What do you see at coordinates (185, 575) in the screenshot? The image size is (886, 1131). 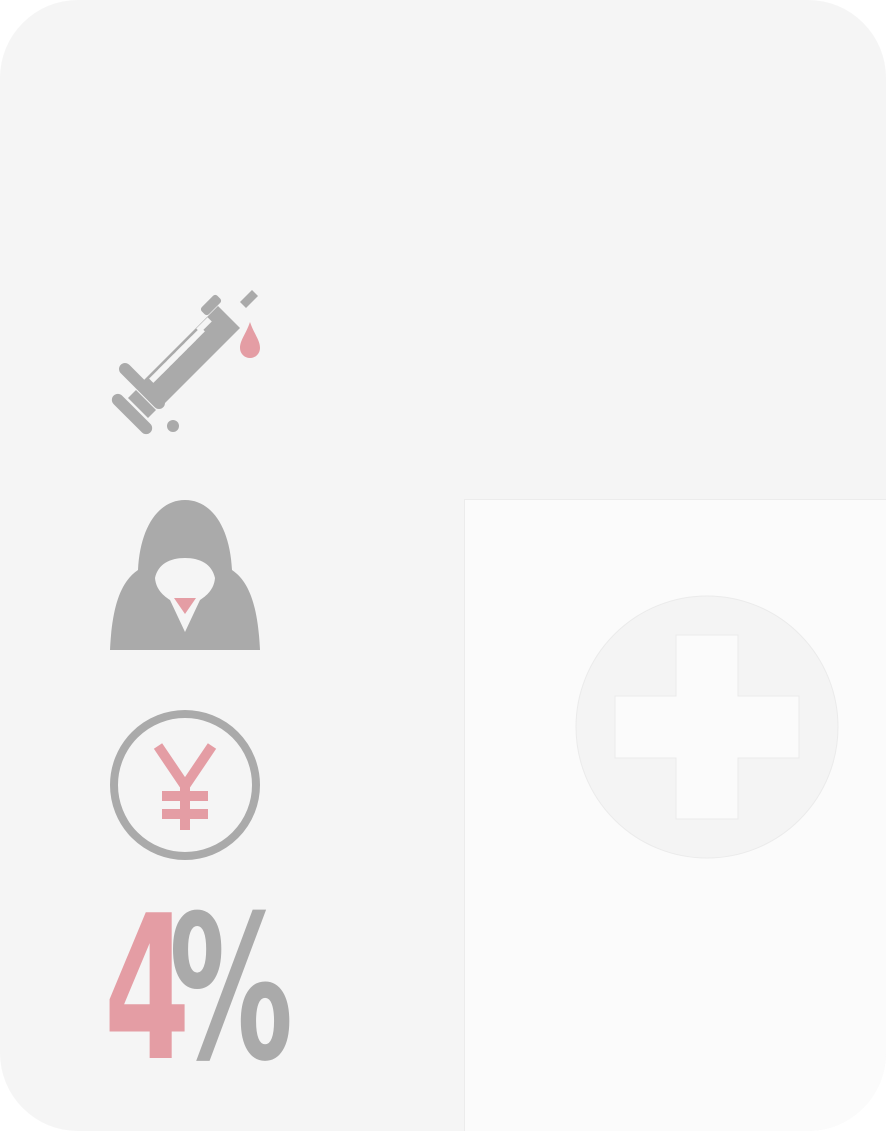 I see `hooded-figure-icon` at bounding box center [185, 575].